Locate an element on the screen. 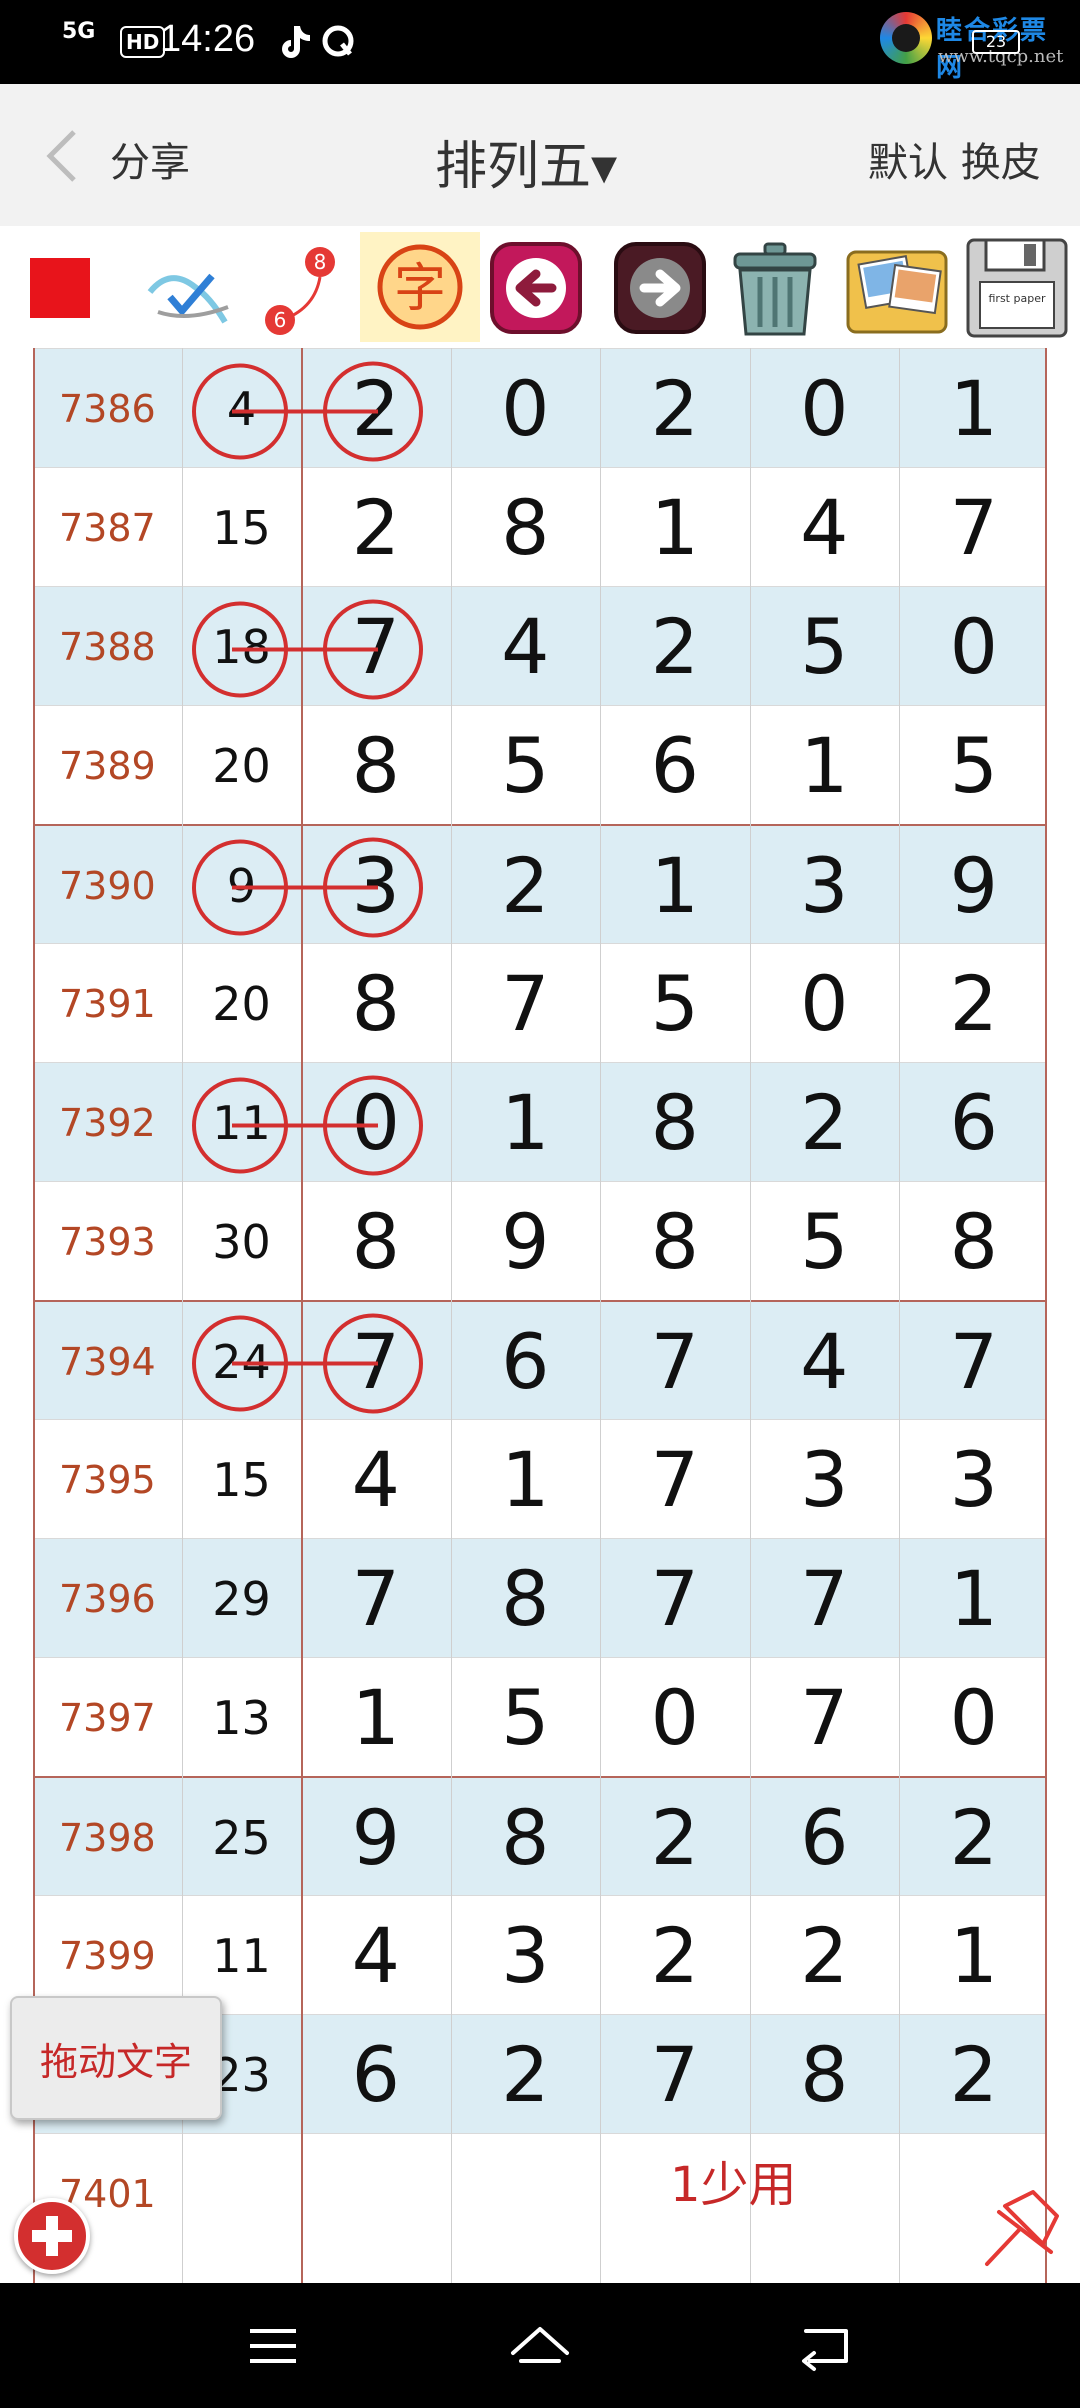  table-row: 7398 25 9 8 2 6 2 is located at coordinates (539, 1835).